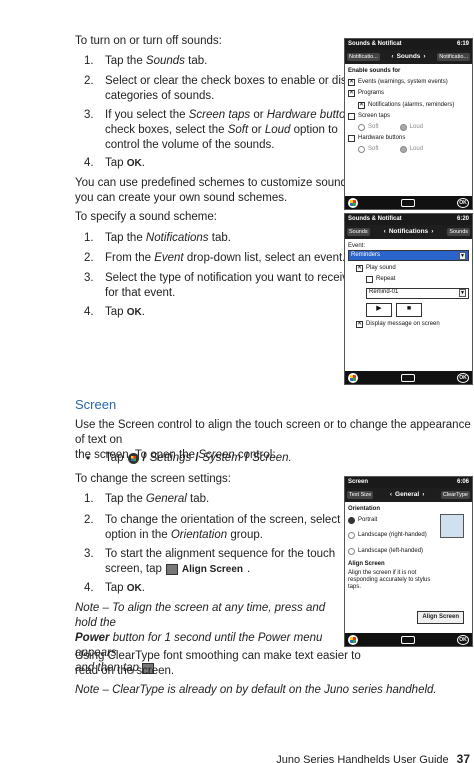 Image resolution: width=474 pixels, height=763 pixels. Describe the element at coordinates (133, 458) in the screenshot. I see `start-menu-icon` at that location.